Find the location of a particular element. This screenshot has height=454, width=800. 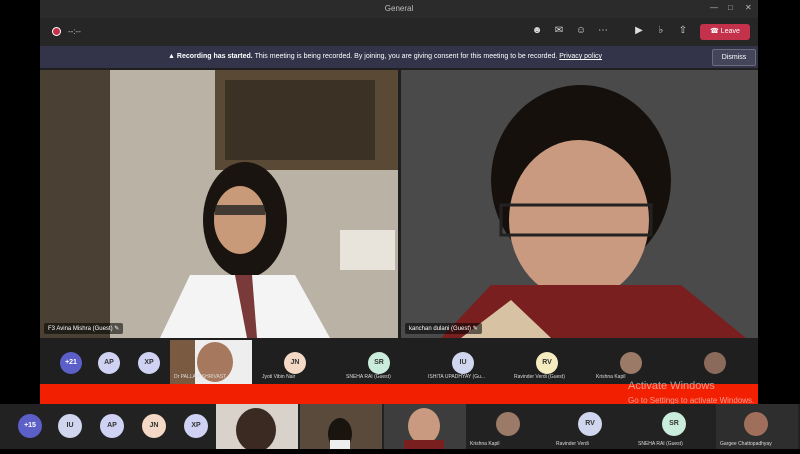

warning-icon: ▲ is located at coordinates (171, 56).